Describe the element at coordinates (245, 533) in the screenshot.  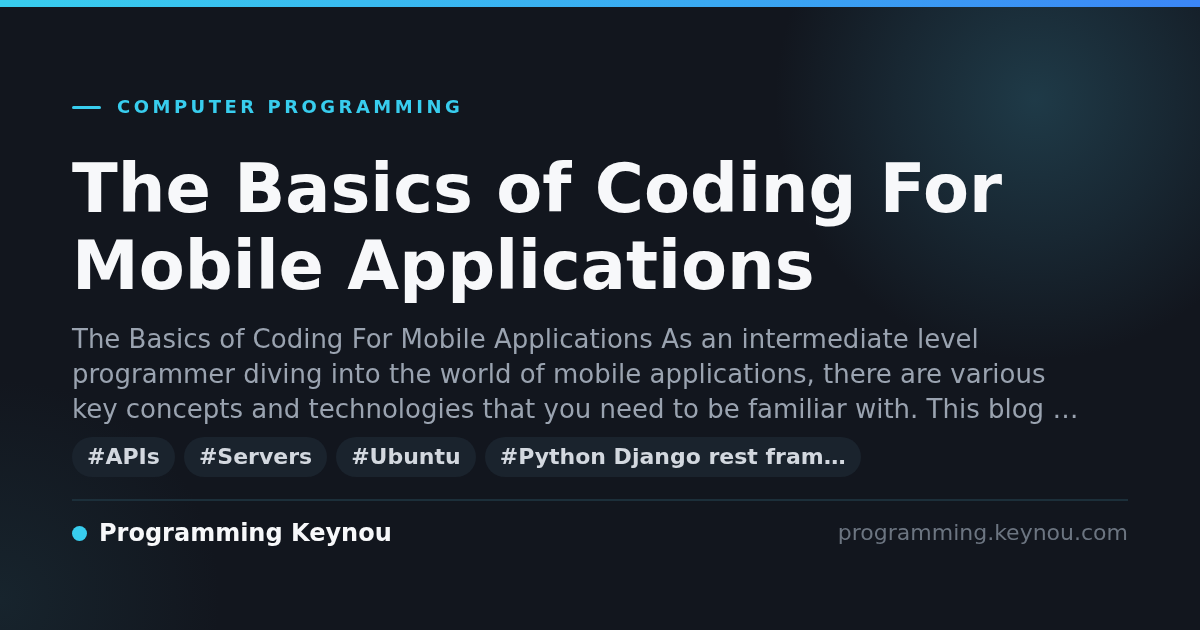
I see `site-name: Programming Keynou` at that location.